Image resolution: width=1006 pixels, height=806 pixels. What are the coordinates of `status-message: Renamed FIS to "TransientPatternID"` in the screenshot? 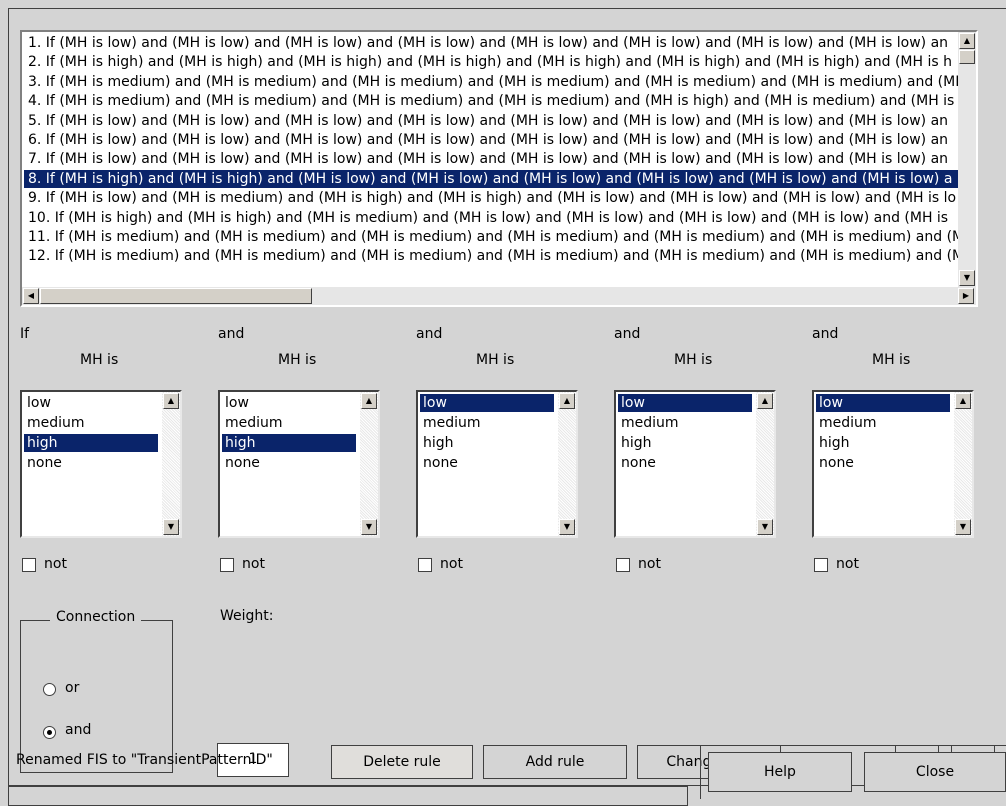 It's located at (144, 760).